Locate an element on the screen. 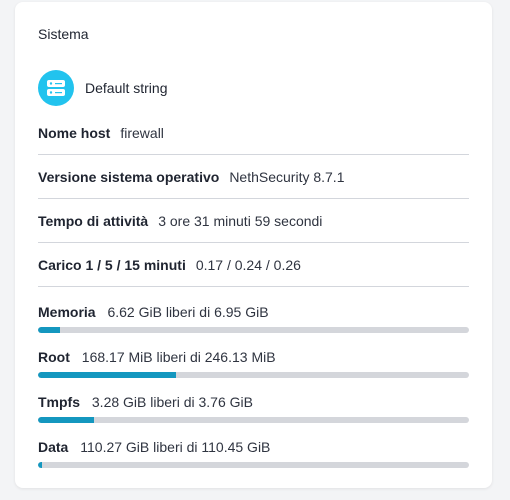 Image resolution: width=510 pixels, height=500 pixels. server-icon is located at coordinates (56, 88).